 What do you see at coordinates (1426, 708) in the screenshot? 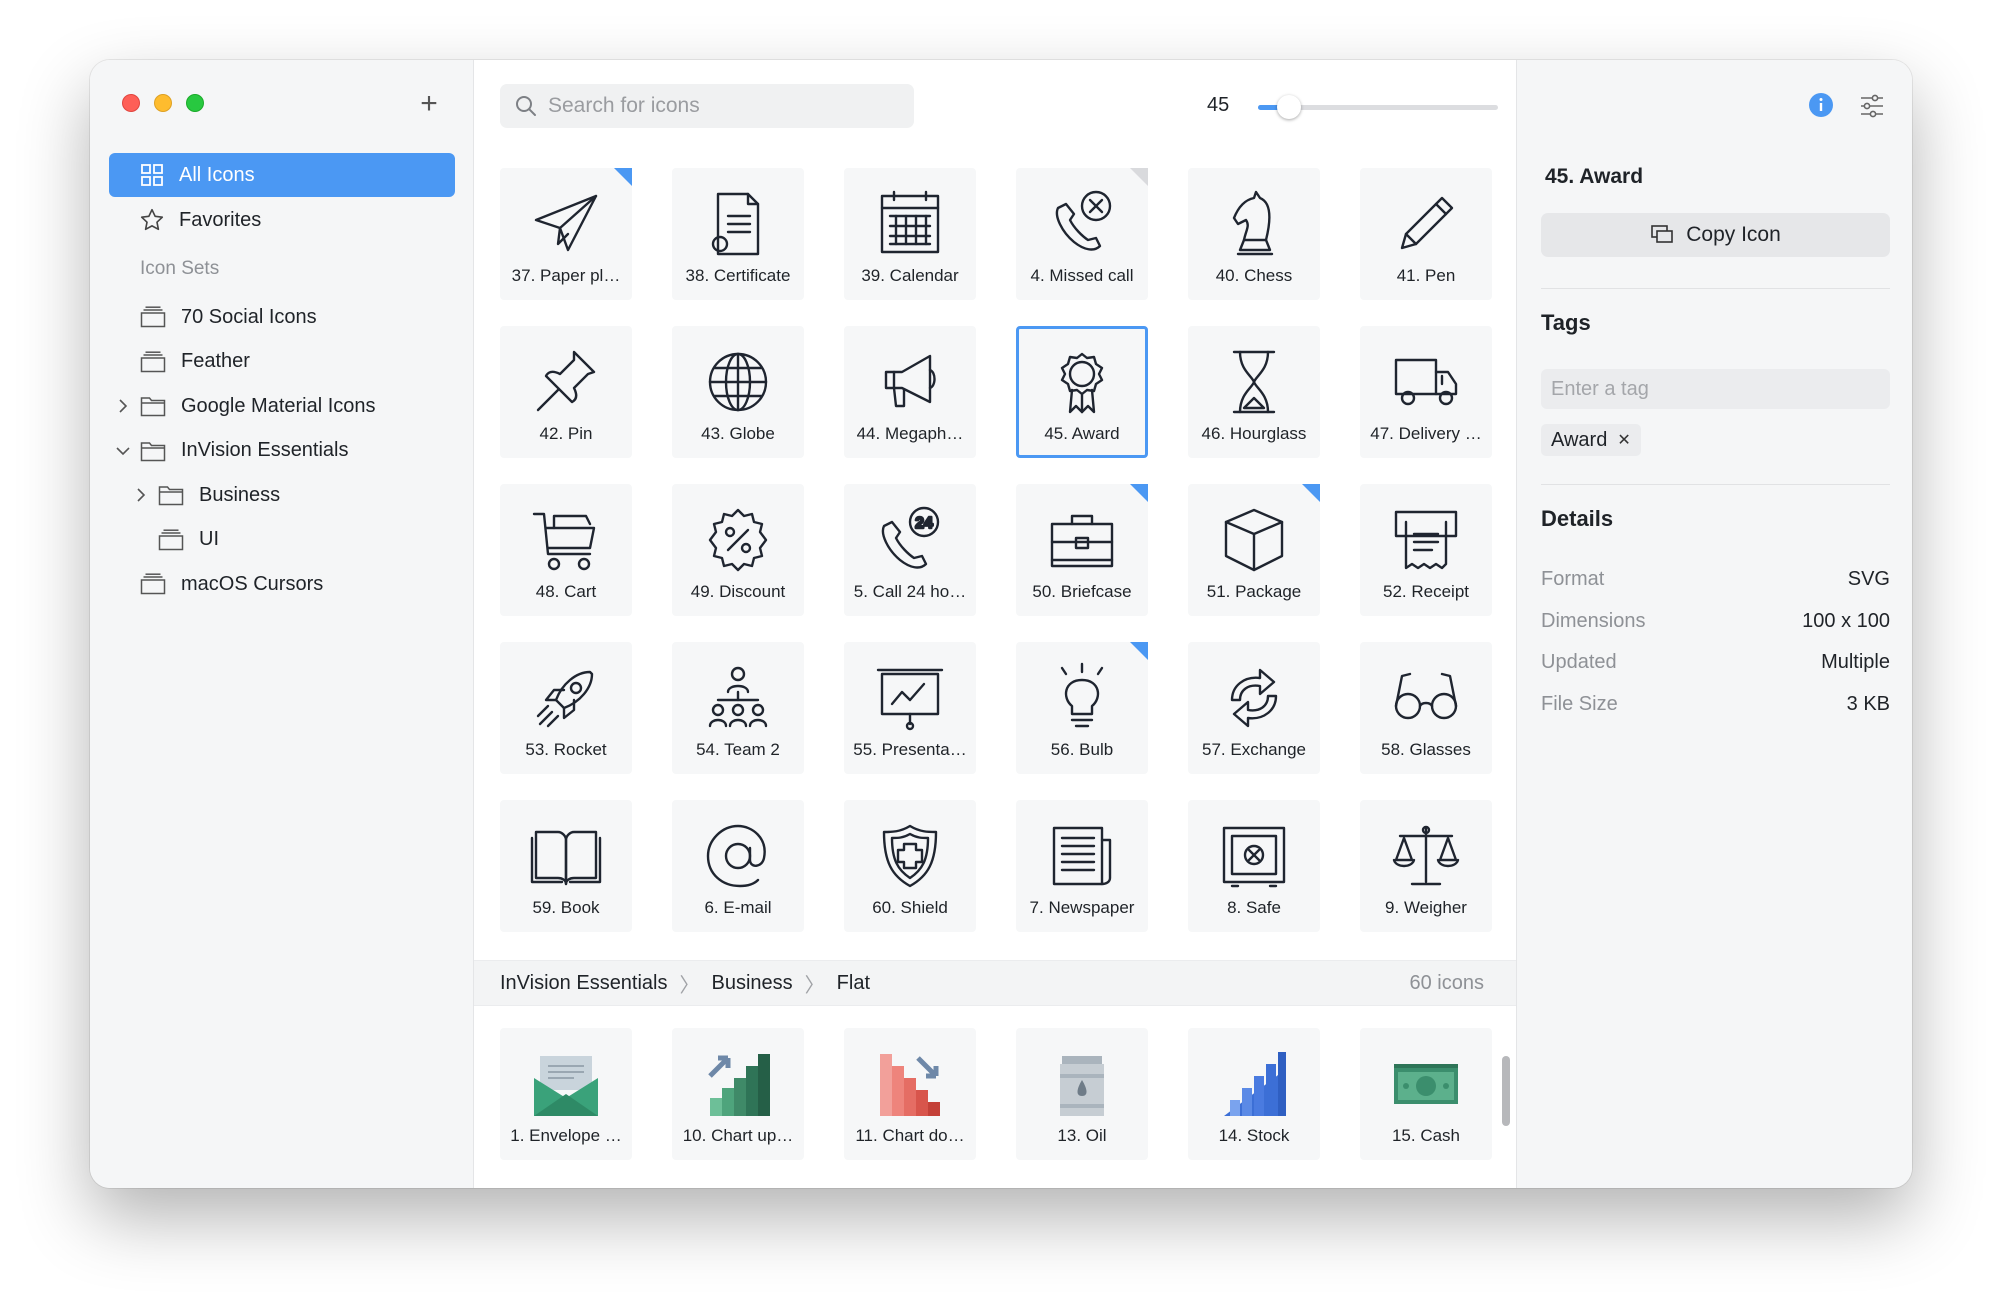
I see `icon-tile: 58. Glasses` at bounding box center [1426, 708].